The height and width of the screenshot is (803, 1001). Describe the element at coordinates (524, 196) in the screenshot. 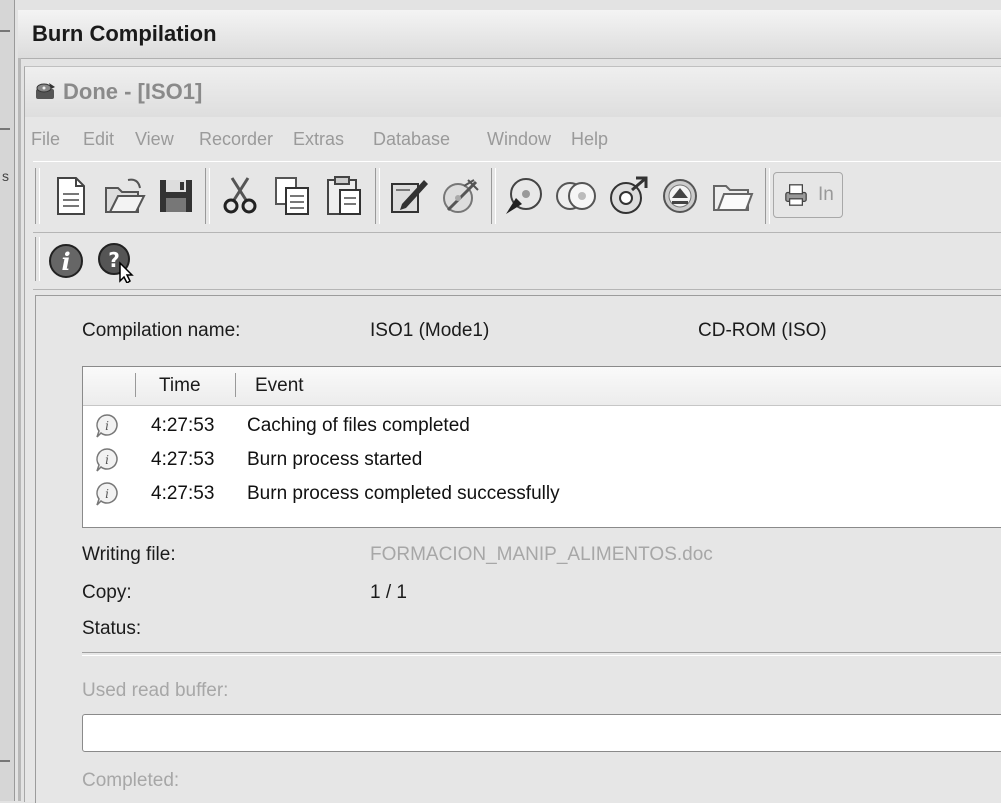

I see `disc-wizard-icon` at that location.